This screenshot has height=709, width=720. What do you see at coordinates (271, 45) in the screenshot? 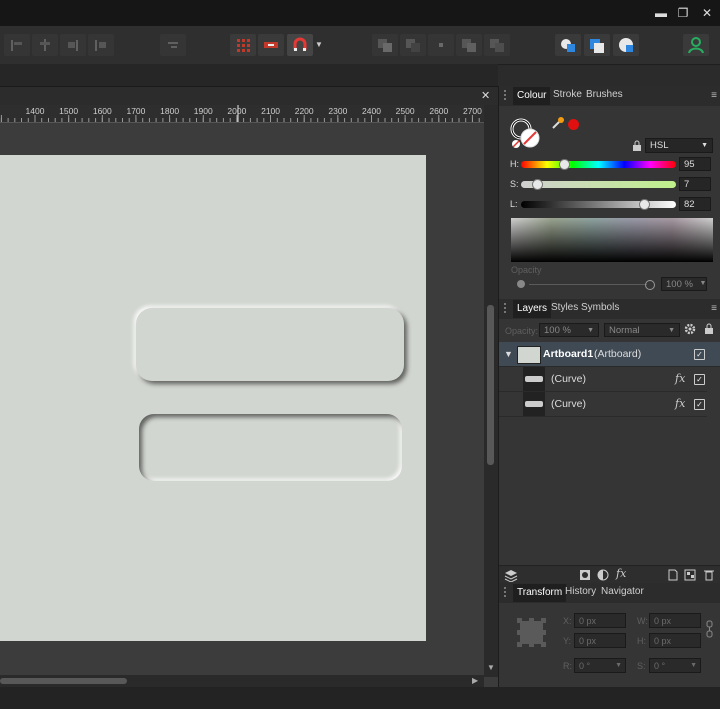
I see `pixel-snap-icon` at bounding box center [271, 45].